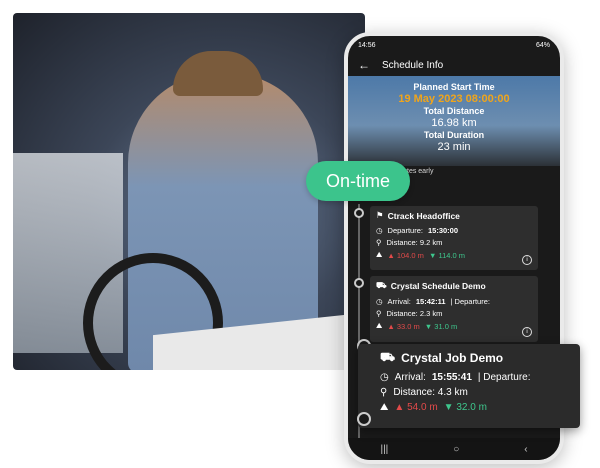  Describe the element at coordinates (452, 358) in the screenshot. I see `stop-name: Crystal Job Demo` at that location.